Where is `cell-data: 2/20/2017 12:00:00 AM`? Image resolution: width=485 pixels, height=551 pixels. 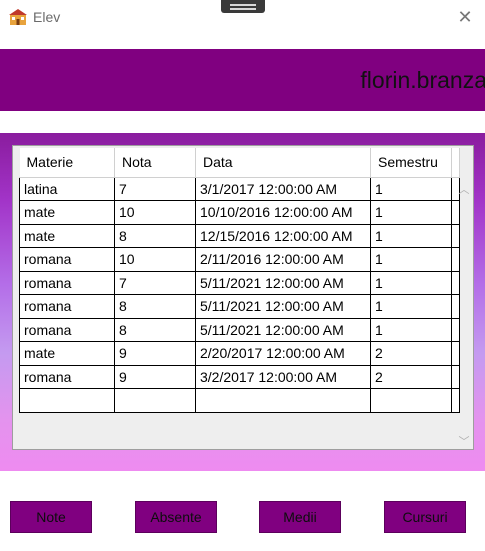 cell-data: 2/20/2017 12:00:00 AM is located at coordinates (283, 353).